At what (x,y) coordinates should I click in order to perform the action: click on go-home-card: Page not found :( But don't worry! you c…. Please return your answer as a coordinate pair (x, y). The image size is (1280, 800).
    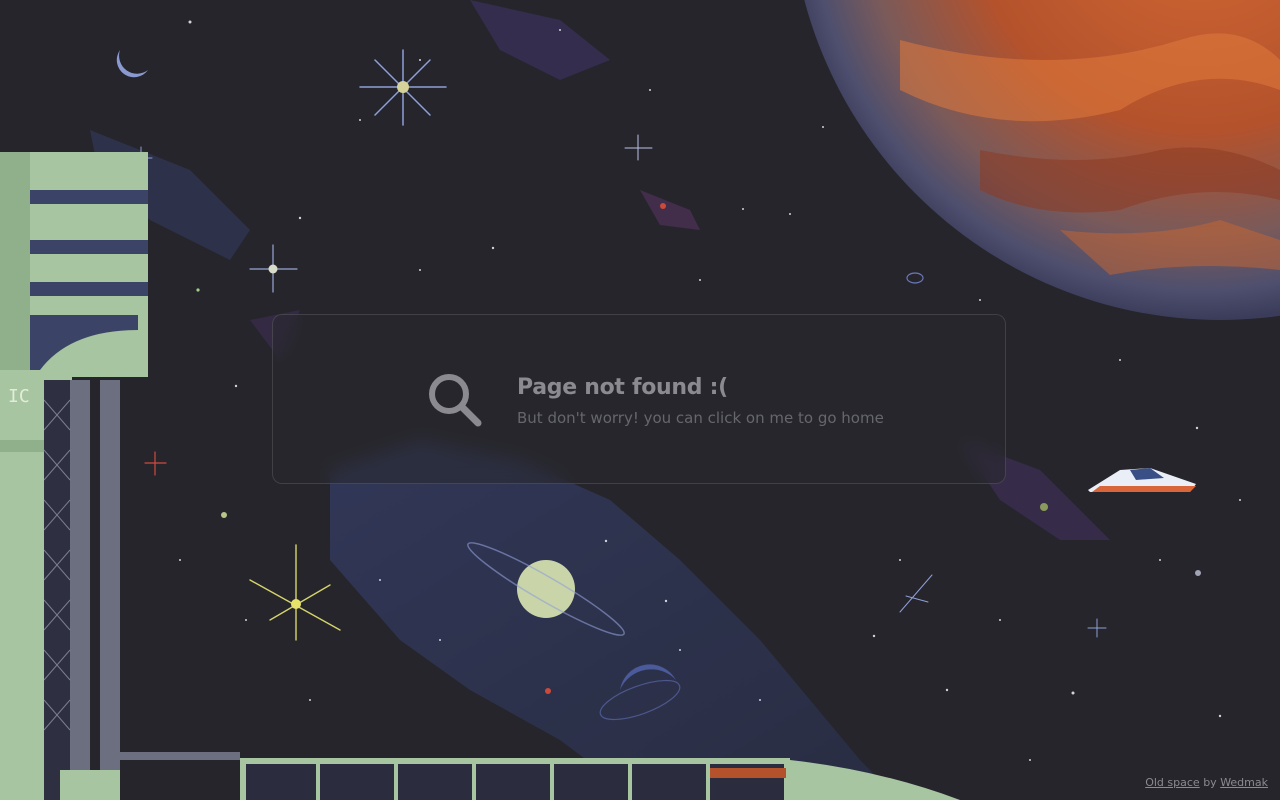
    Looking at the image, I should click on (639, 399).